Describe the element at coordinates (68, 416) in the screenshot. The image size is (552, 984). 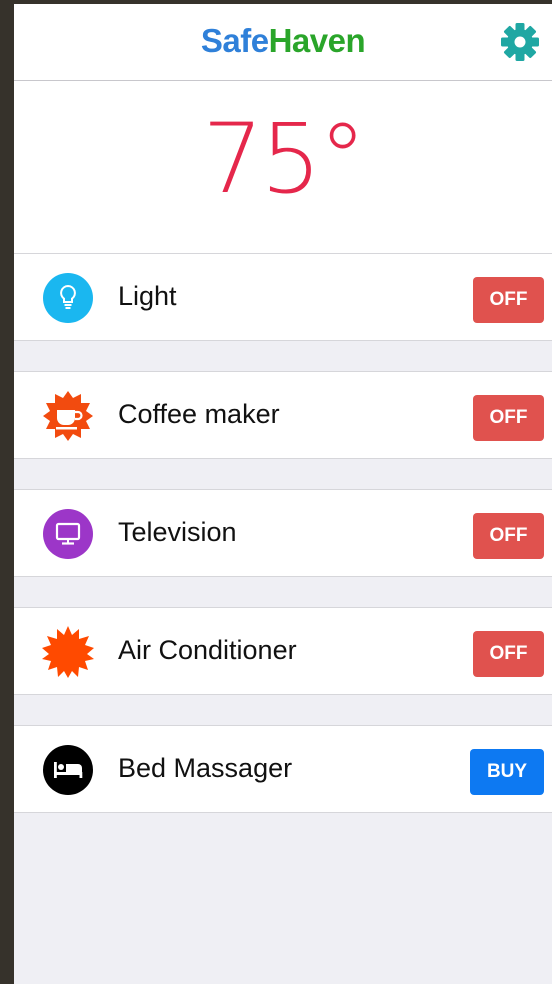
I see `coffee-cup-icon` at that location.